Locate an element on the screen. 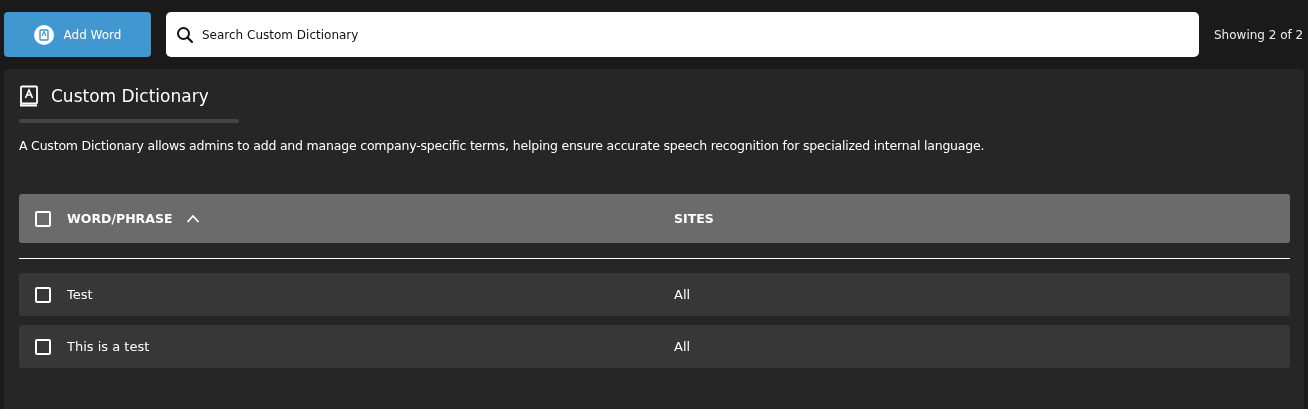 The image size is (1308, 409). panel-title: Custom Dictionary is located at coordinates (130, 96).